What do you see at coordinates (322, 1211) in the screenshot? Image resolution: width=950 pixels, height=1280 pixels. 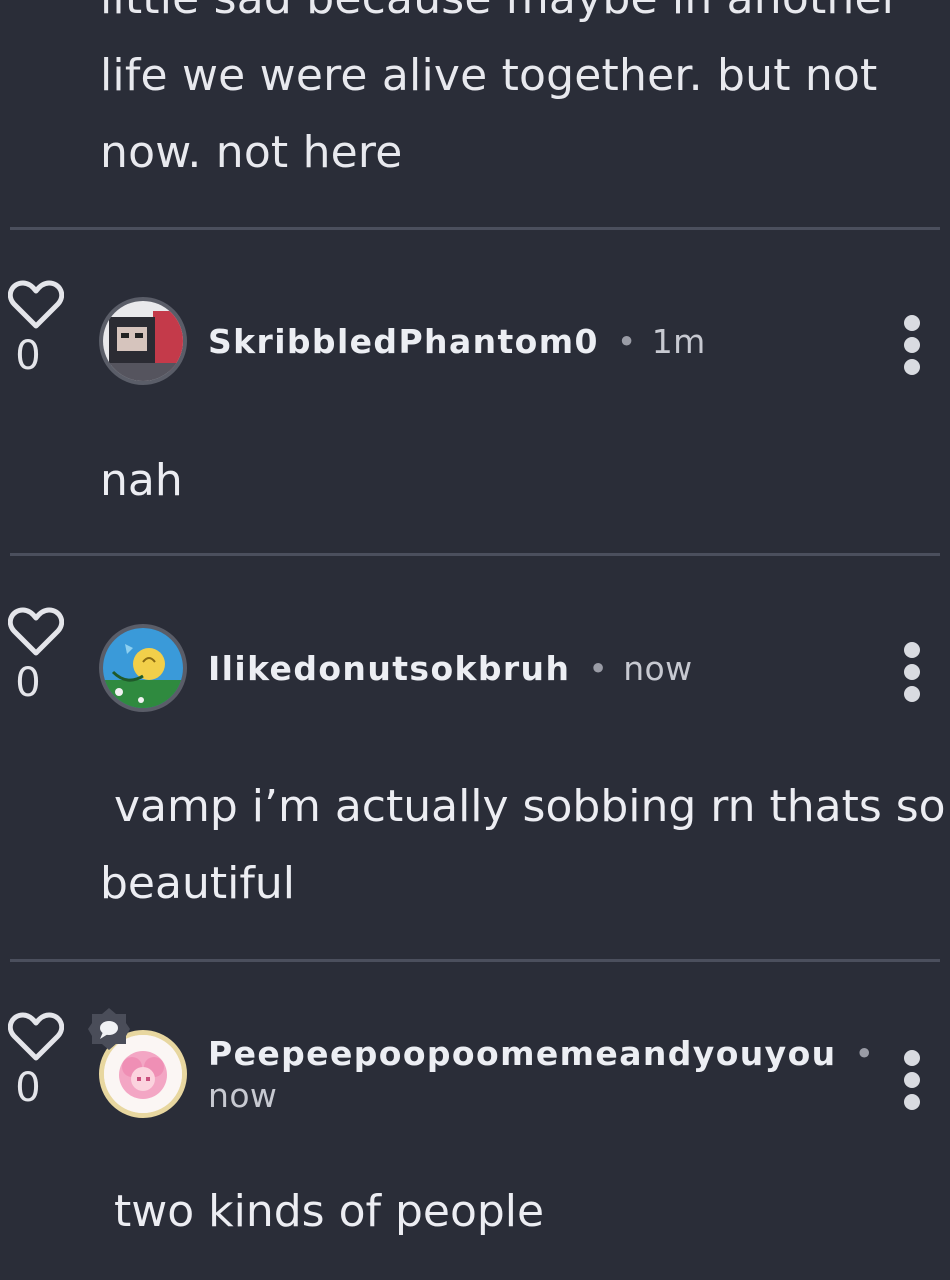 I see `comment-text-line: two kinds of people` at bounding box center [322, 1211].